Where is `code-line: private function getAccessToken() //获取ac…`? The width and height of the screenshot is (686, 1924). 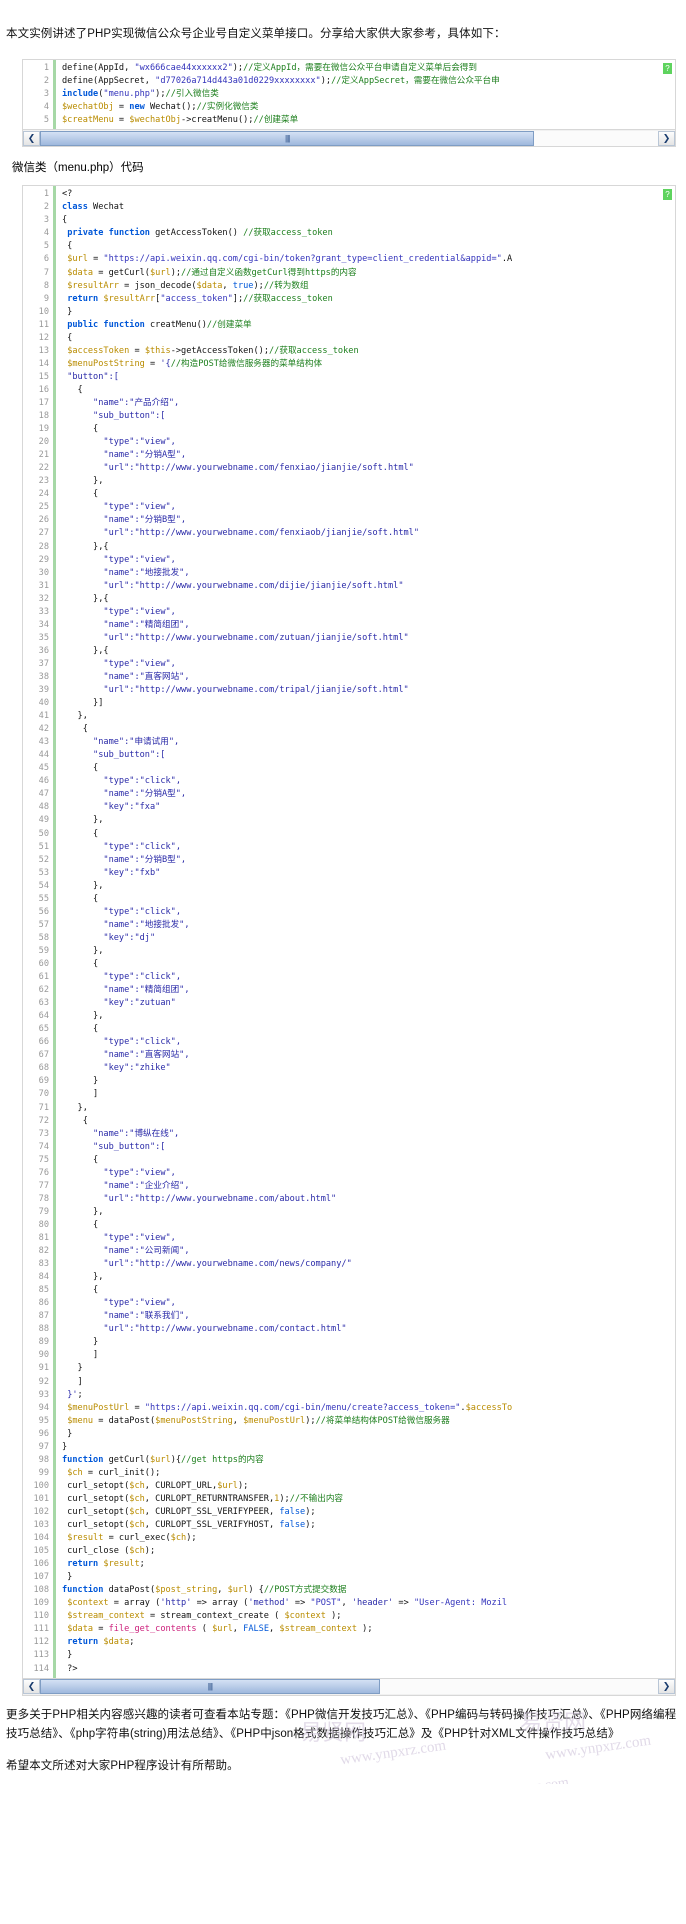 code-line: private function getAccessToken() //获取ac… is located at coordinates (200, 233).